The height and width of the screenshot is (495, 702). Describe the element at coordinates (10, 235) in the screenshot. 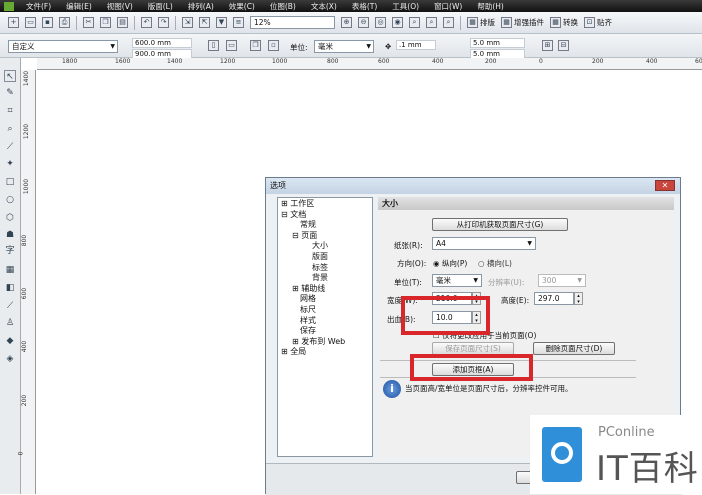

I see `basic-shapes-icon: ☗` at that location.